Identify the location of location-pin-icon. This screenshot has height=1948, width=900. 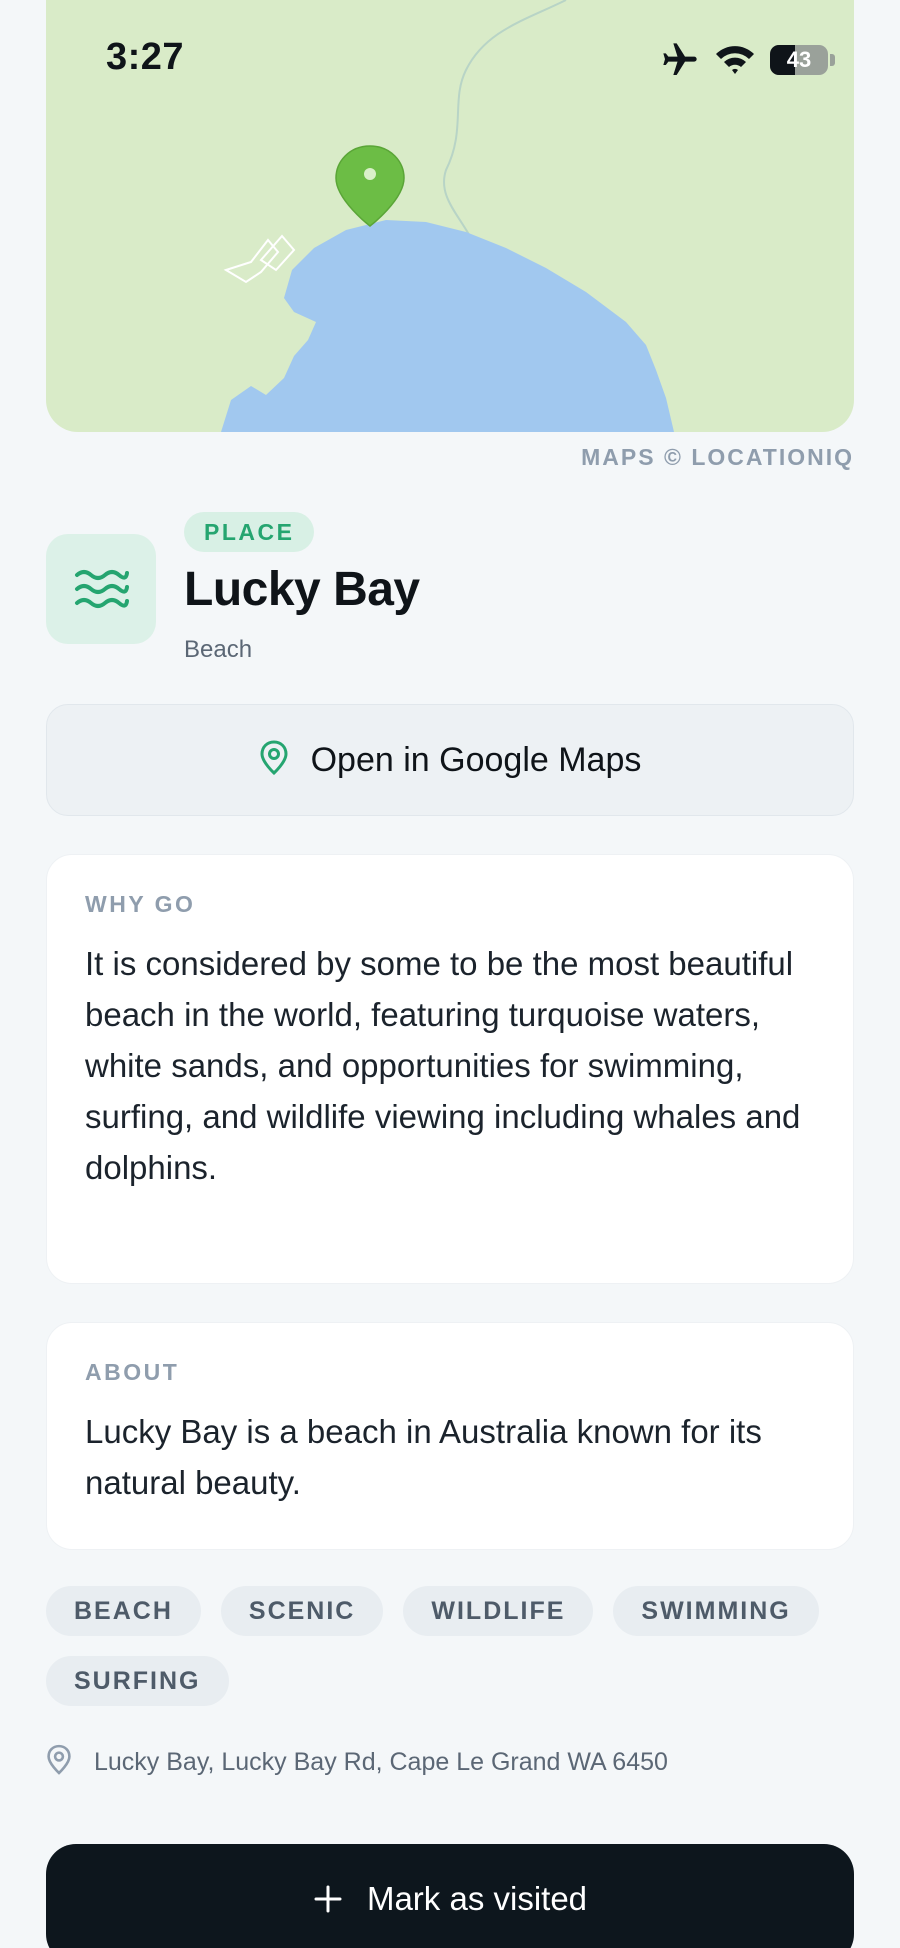
(274, 760).